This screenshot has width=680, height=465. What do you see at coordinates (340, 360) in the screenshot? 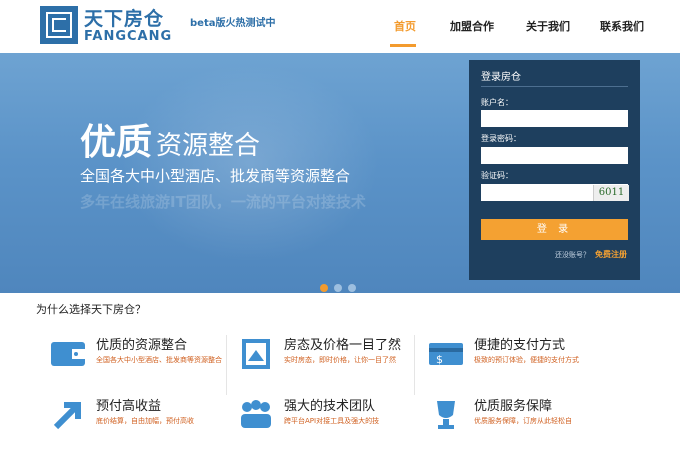
I see `feature-desc: 实时房态，即时价格，让你一目了然` at bounding box center [340, 360].